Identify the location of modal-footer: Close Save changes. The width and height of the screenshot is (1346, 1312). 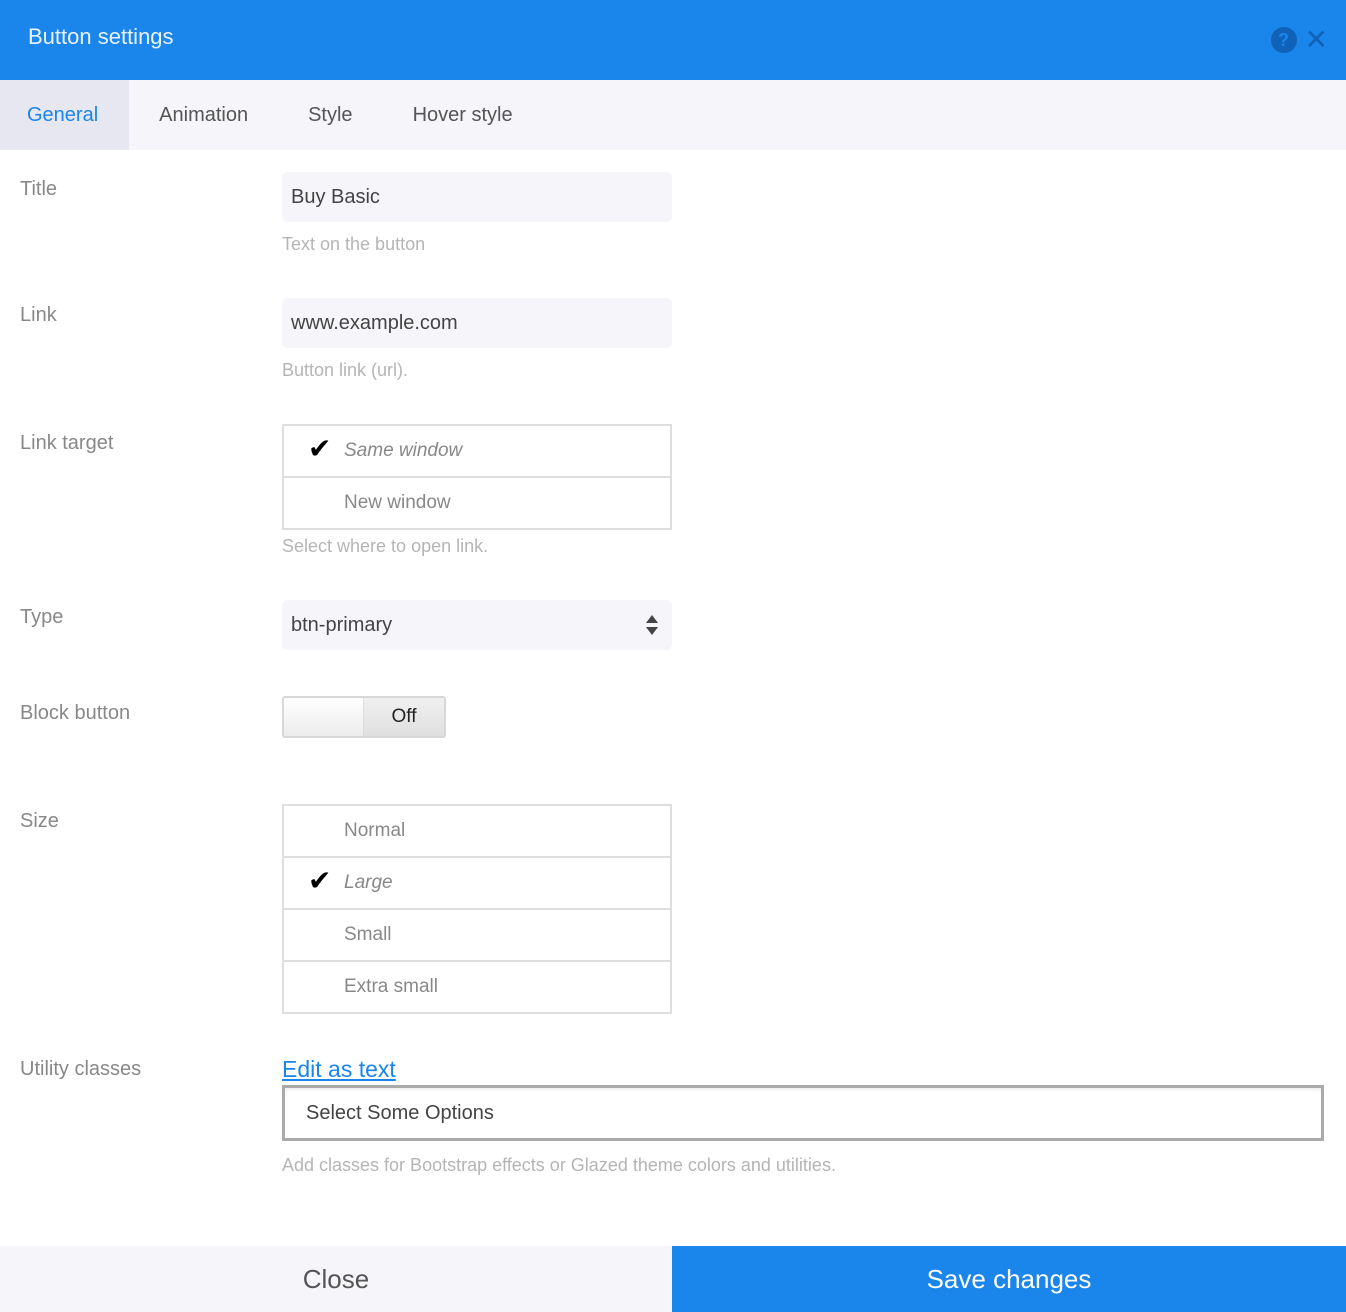
(673, 1279).